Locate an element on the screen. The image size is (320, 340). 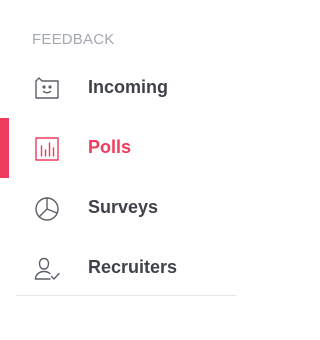
sidebar-item-label: Recruiters is located at coordinates (133, 267).